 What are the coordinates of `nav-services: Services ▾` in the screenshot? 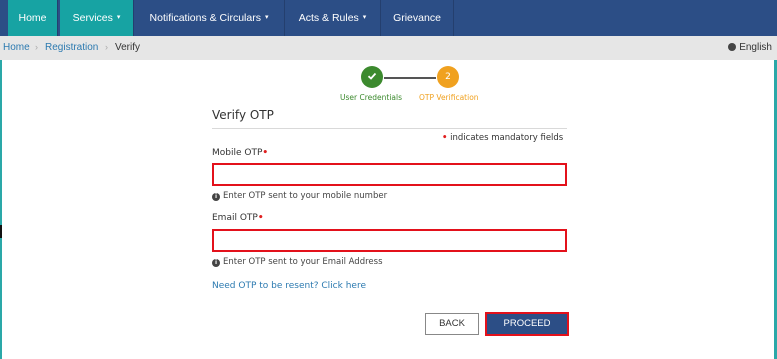 It's located at (97, 18).